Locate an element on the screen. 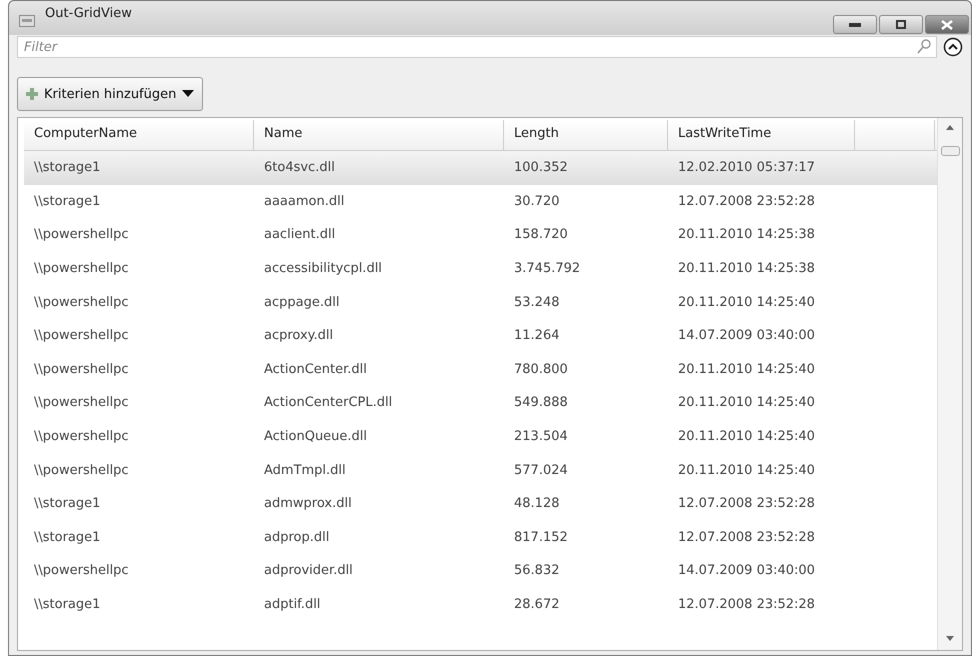 The width and height of the screenshot is (972, 656). column-header: Length is located at coordinates (586, 135).